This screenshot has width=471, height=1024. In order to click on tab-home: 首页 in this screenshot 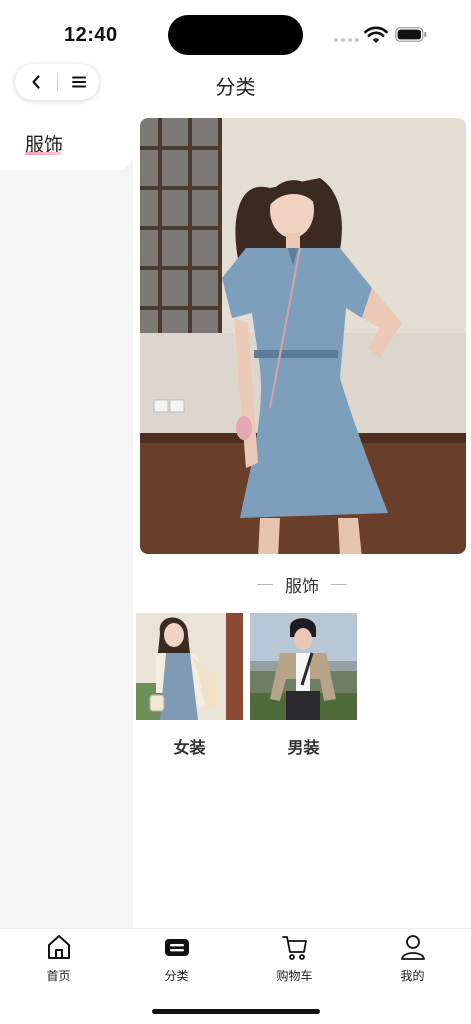, I will do `click(58, 960)`.